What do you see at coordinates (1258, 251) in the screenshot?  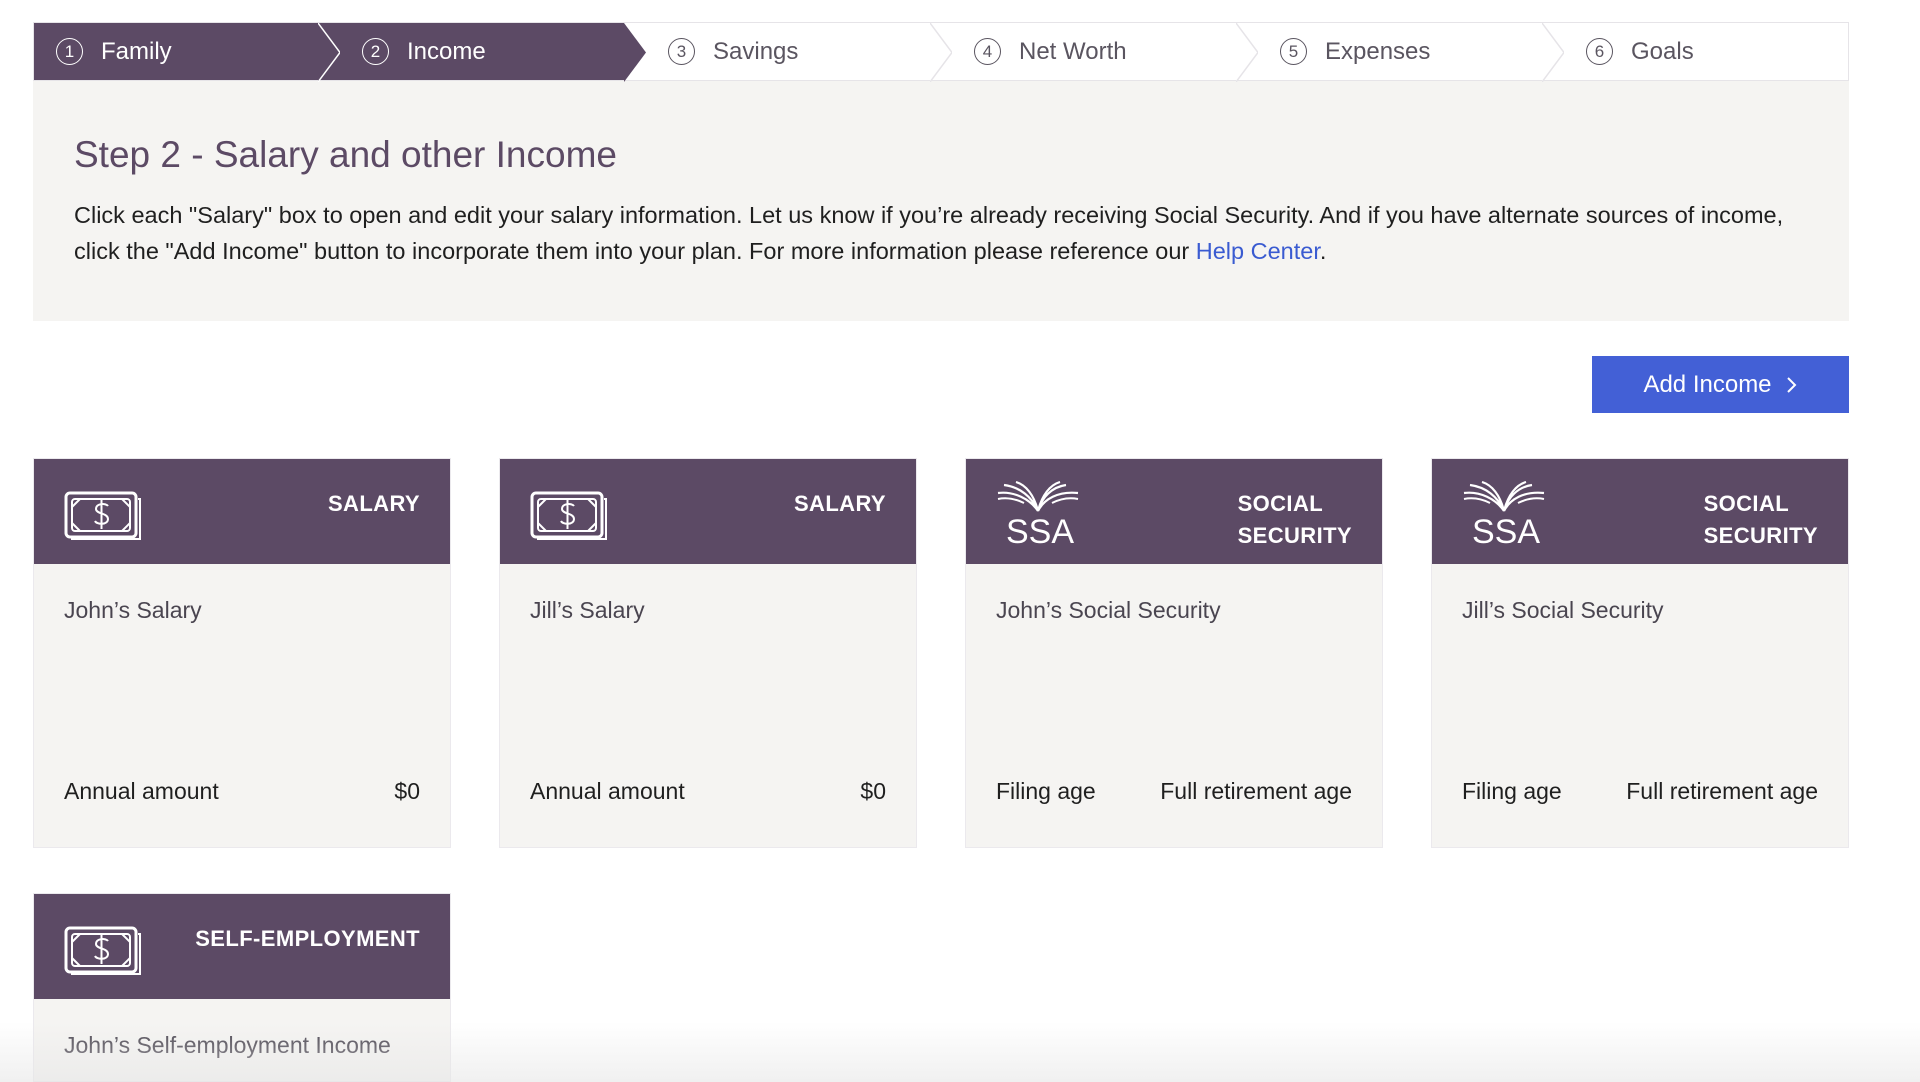 I see `help-center-link: Help Center` at bounding box center [1258, 251].